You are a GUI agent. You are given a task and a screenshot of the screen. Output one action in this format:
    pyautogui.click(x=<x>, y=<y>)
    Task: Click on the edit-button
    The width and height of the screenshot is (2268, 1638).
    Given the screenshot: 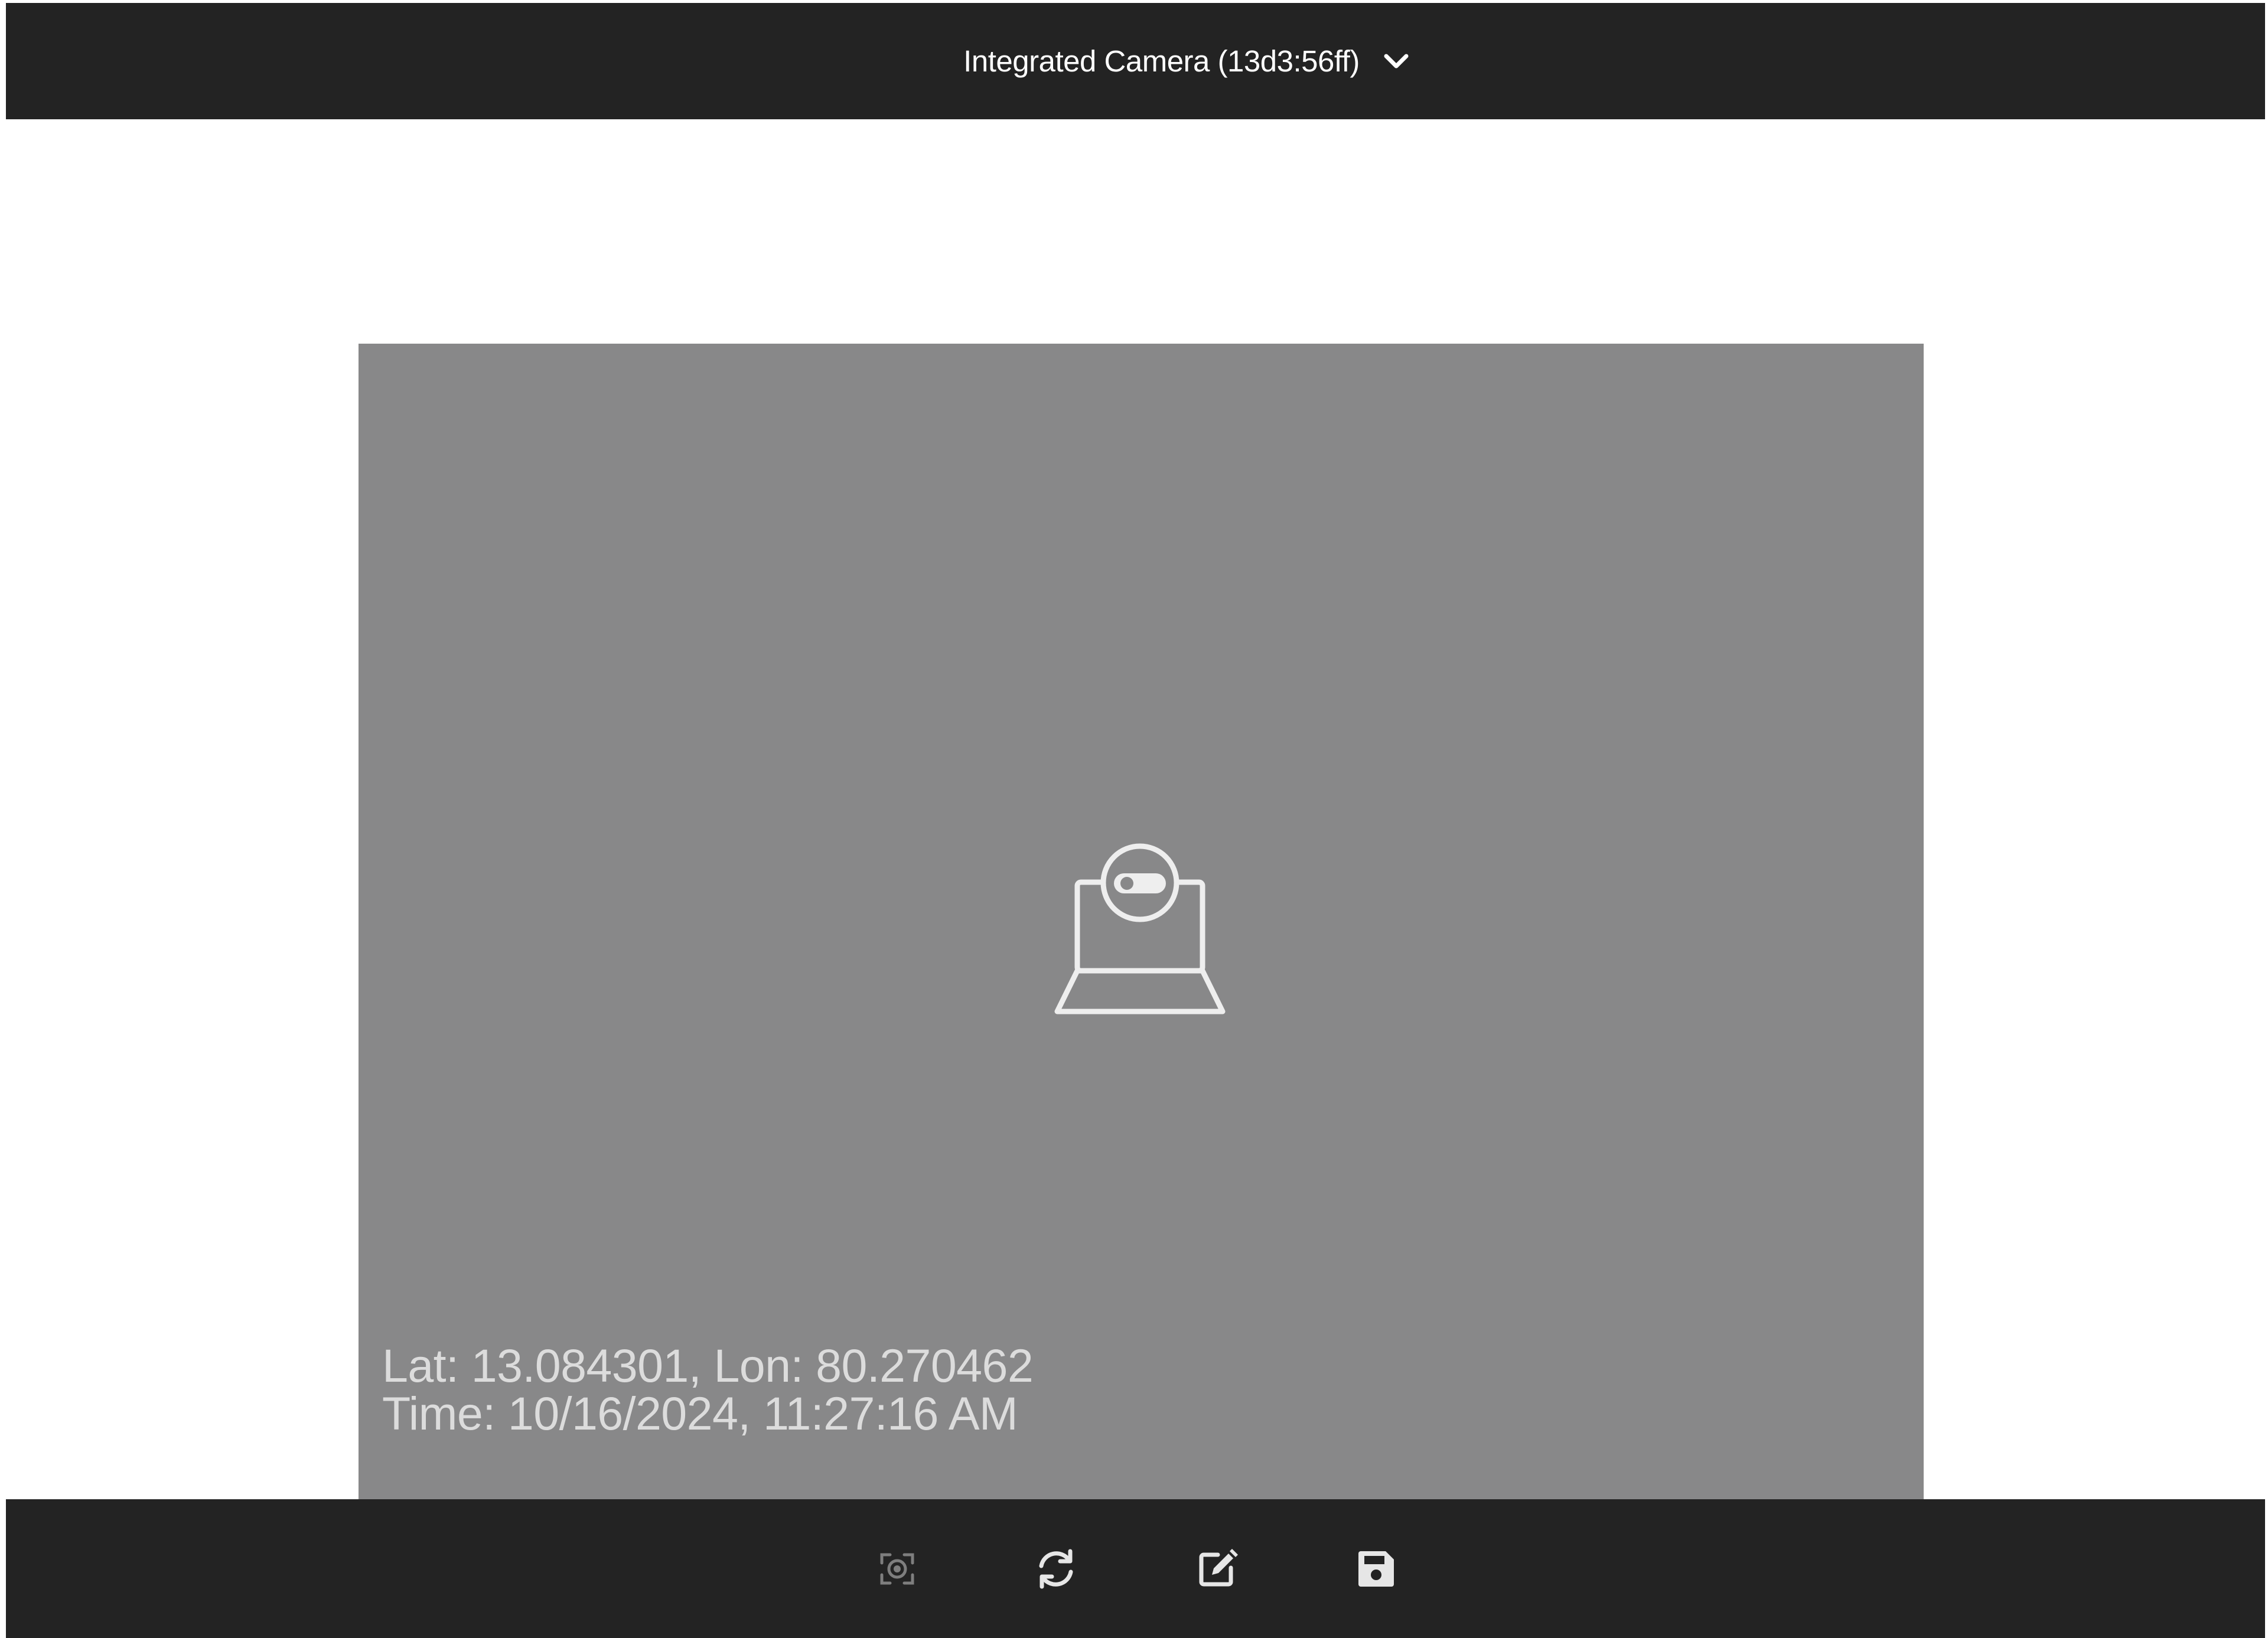 What is the action you would take?
    pyautogui.click(x=1216, y=1569)
    